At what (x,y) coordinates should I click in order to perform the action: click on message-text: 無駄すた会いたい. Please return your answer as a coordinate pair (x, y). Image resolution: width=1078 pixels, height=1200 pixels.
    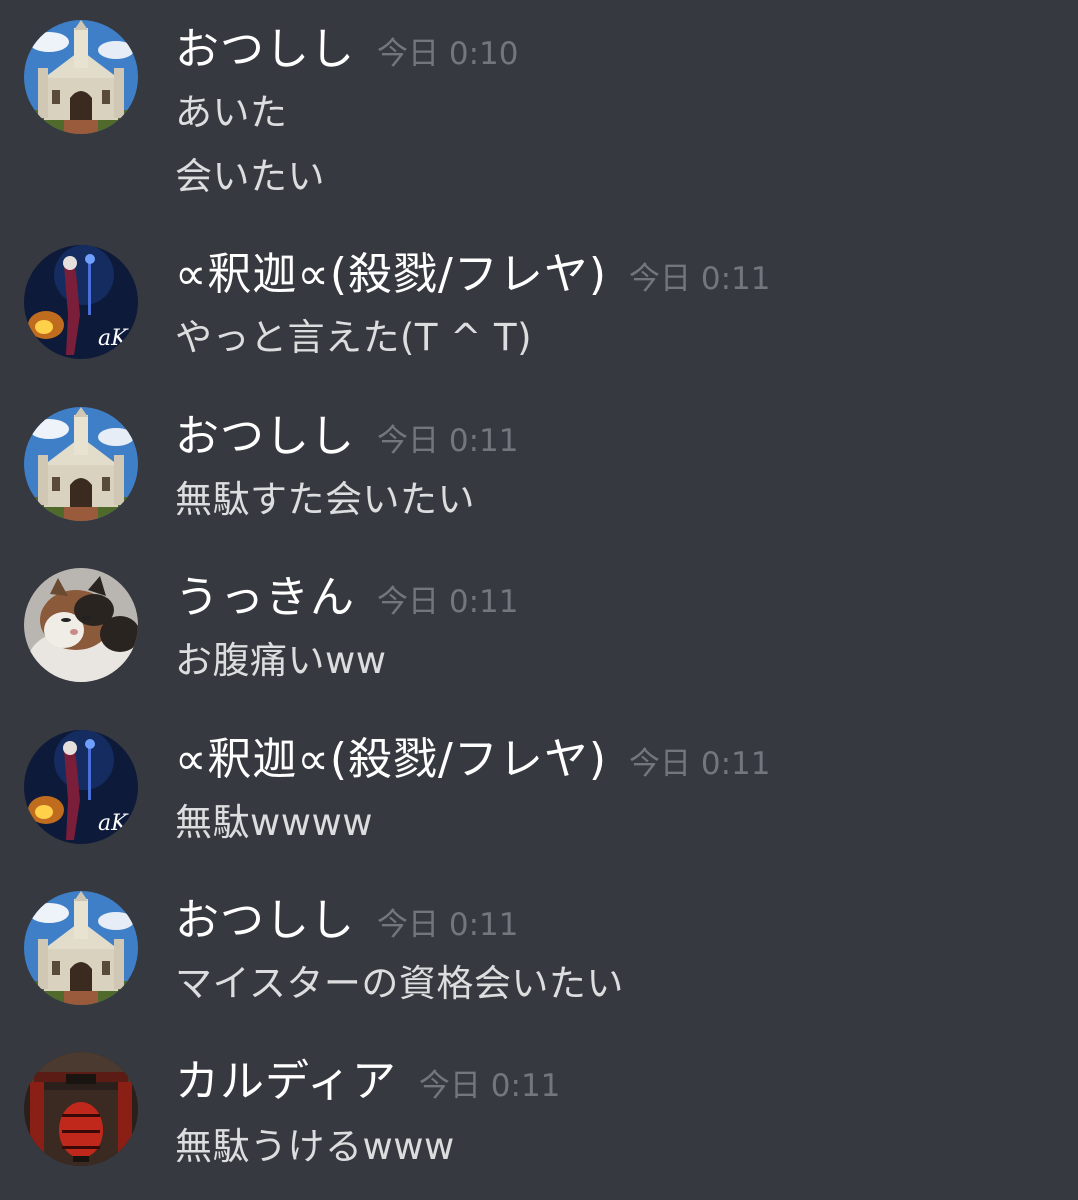
    Looking at the image, I should click on (325, 499).